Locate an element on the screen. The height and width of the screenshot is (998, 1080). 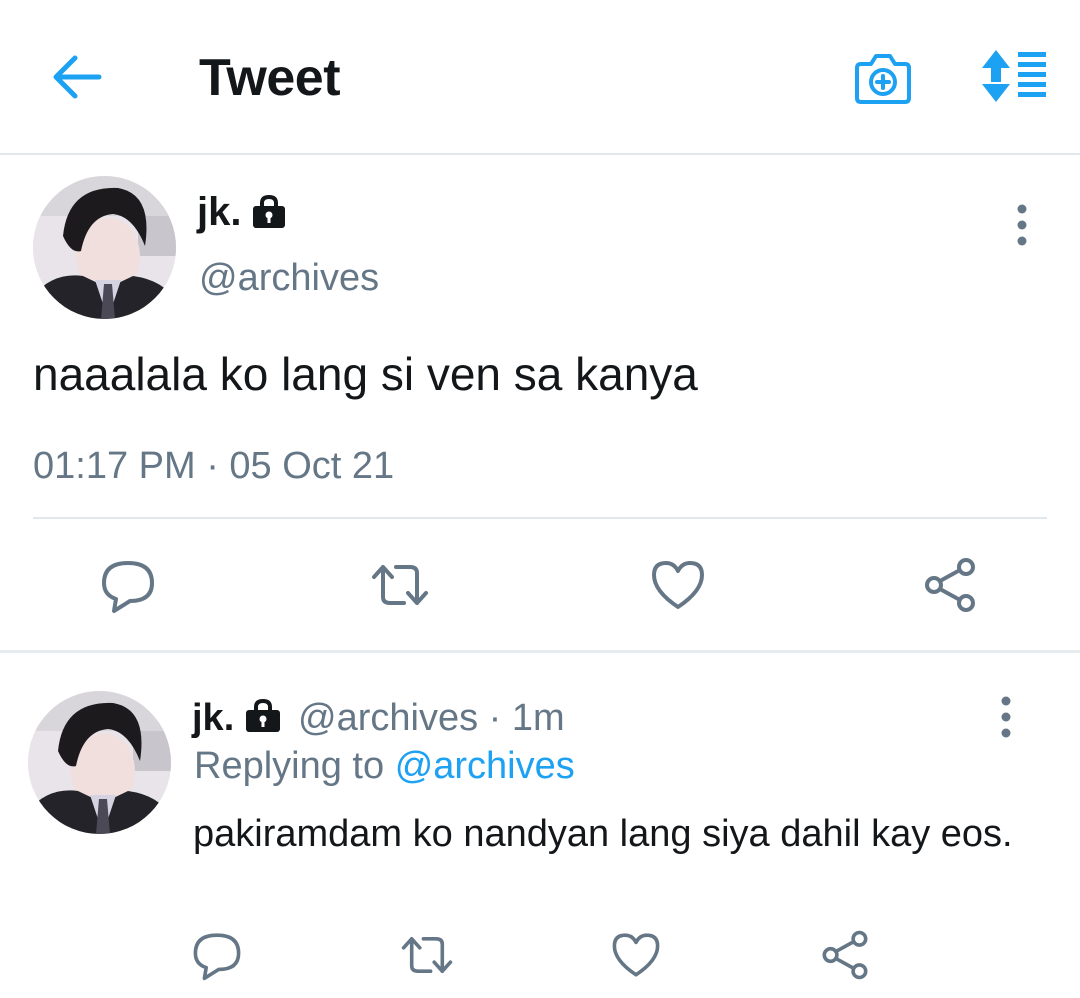
back-arrow-icon is located at coordinates (77, 77).